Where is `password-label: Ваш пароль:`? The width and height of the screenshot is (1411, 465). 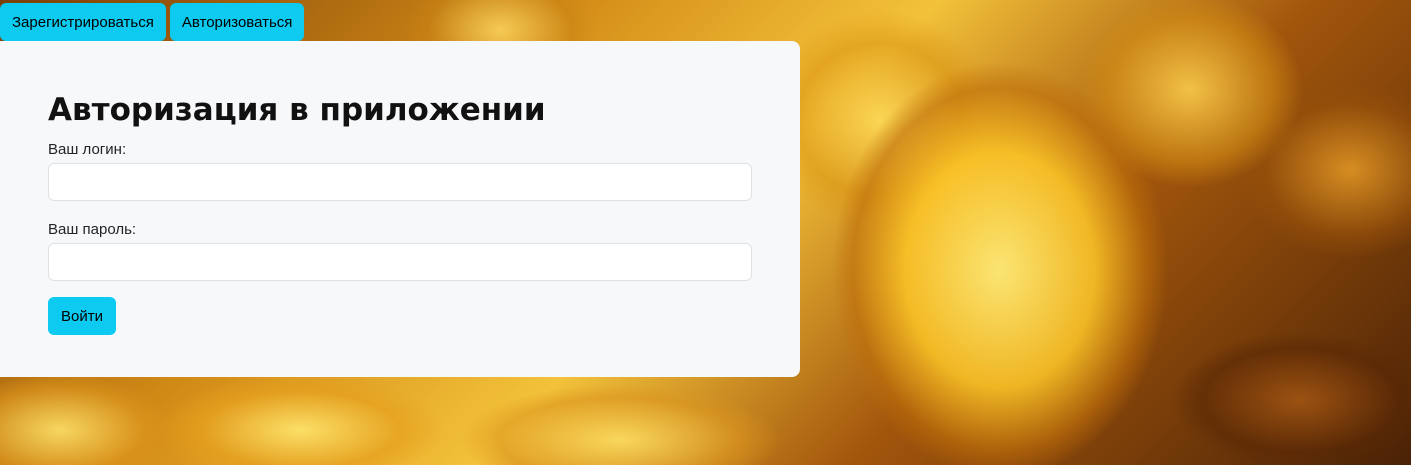
password-label: Ваш пароль: is located at coordinates (92, 229).